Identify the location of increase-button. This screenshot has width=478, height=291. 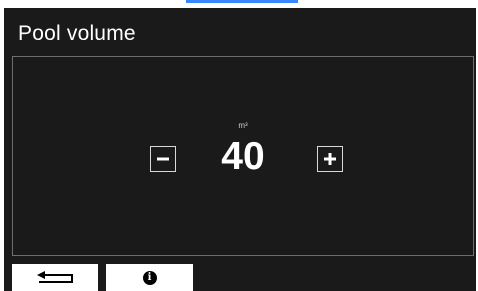
(330, 159).